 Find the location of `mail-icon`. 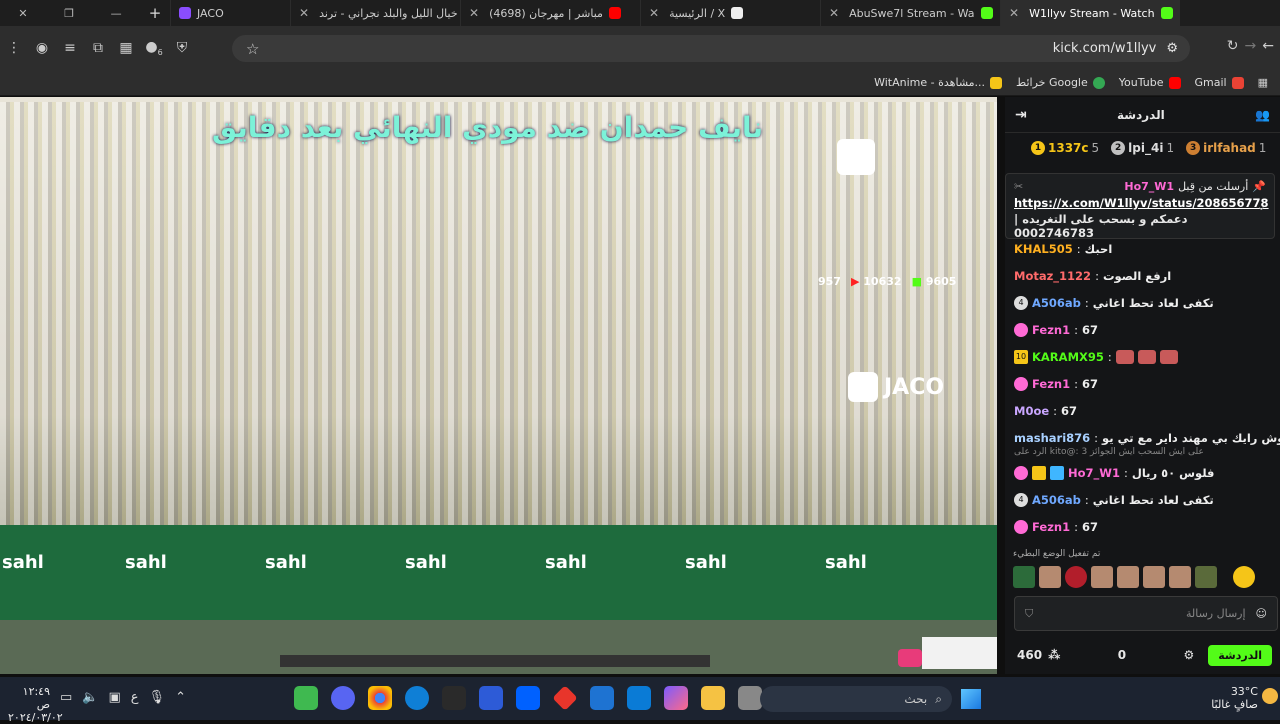

mail-icon is located at coordinates (602, 698).